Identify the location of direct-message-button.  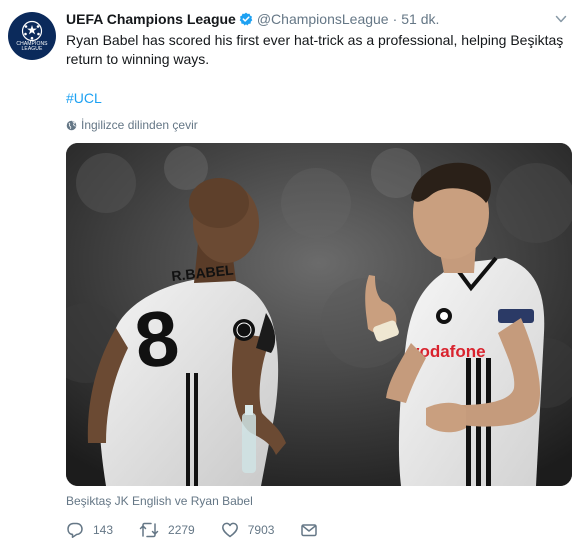
(313, 530).